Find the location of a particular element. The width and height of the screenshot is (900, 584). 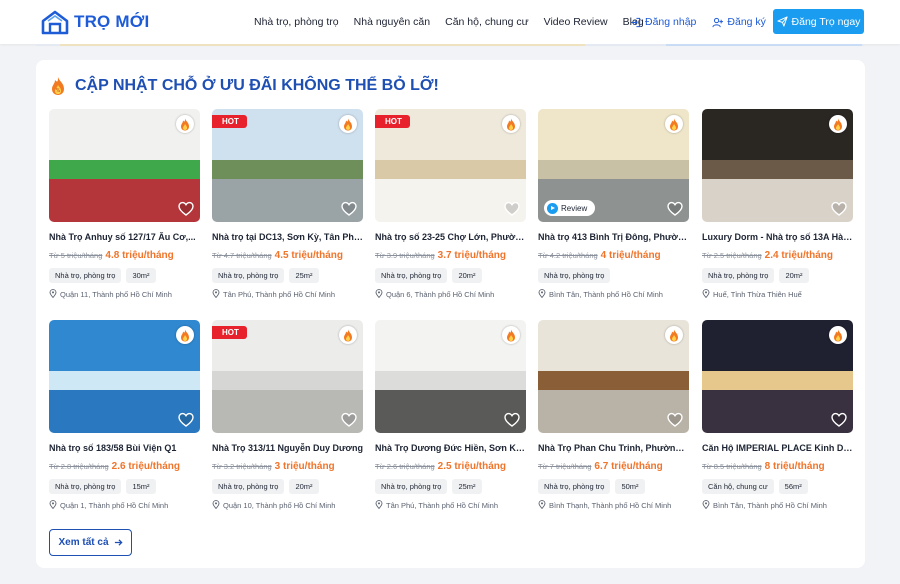

price-old-value: 4.2 triệu/tháng is located at coordinates (573, 255).